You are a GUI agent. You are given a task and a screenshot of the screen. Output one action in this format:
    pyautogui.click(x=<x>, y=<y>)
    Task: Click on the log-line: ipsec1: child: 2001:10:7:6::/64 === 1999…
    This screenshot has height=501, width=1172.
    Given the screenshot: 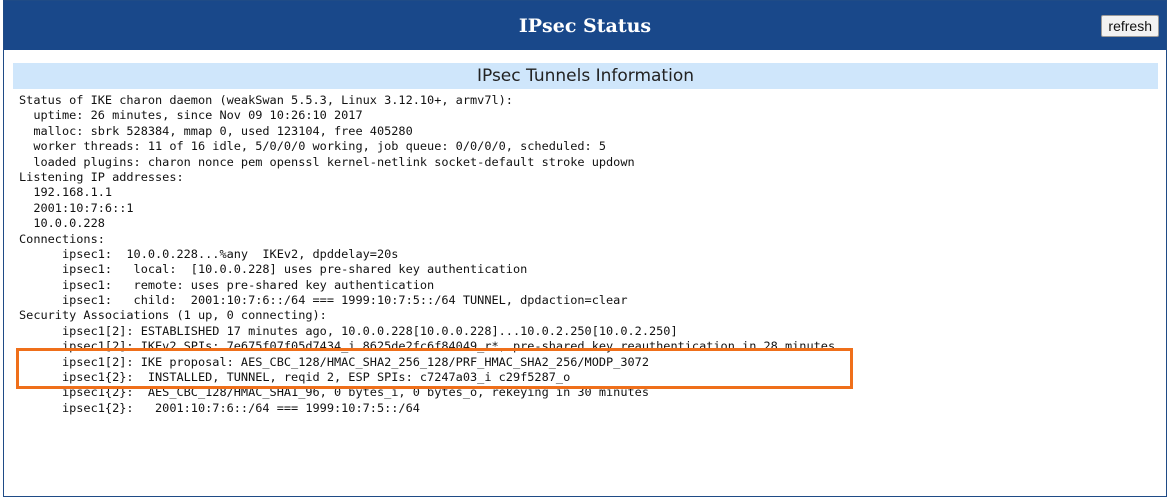 What is the action you would take?
    pyautogui.click(x=323, y=300)
    